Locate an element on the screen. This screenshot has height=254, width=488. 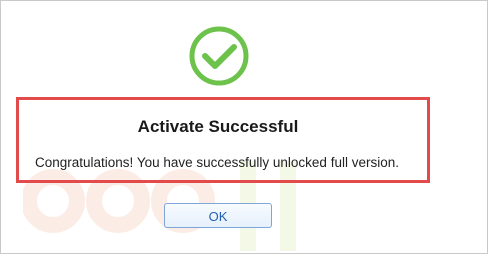
dialog-title: Activate Successful is located at coordinates (218, 126).